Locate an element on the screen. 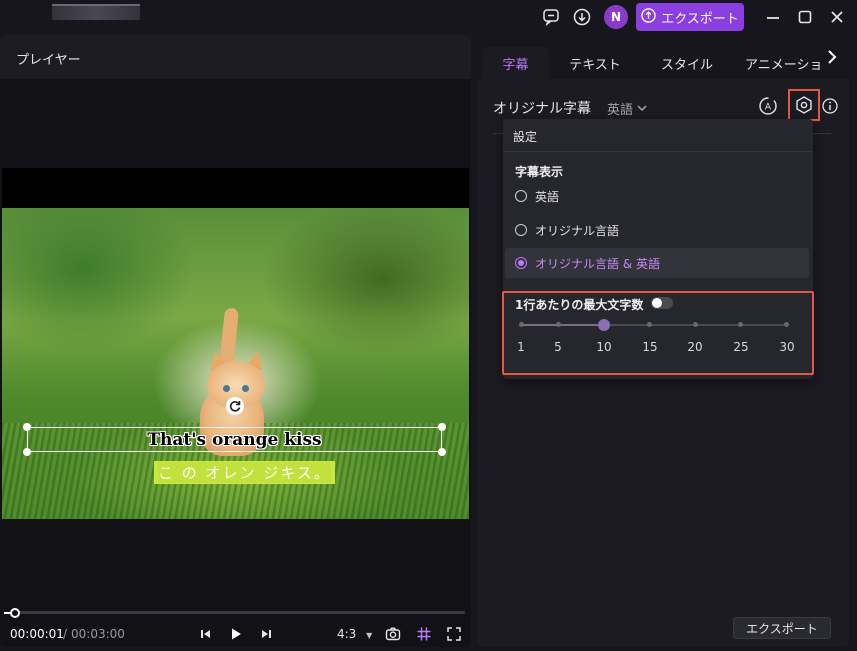 The width and height of the screenshot is (857, 651). play-icon is located at coordinates (236, 634).